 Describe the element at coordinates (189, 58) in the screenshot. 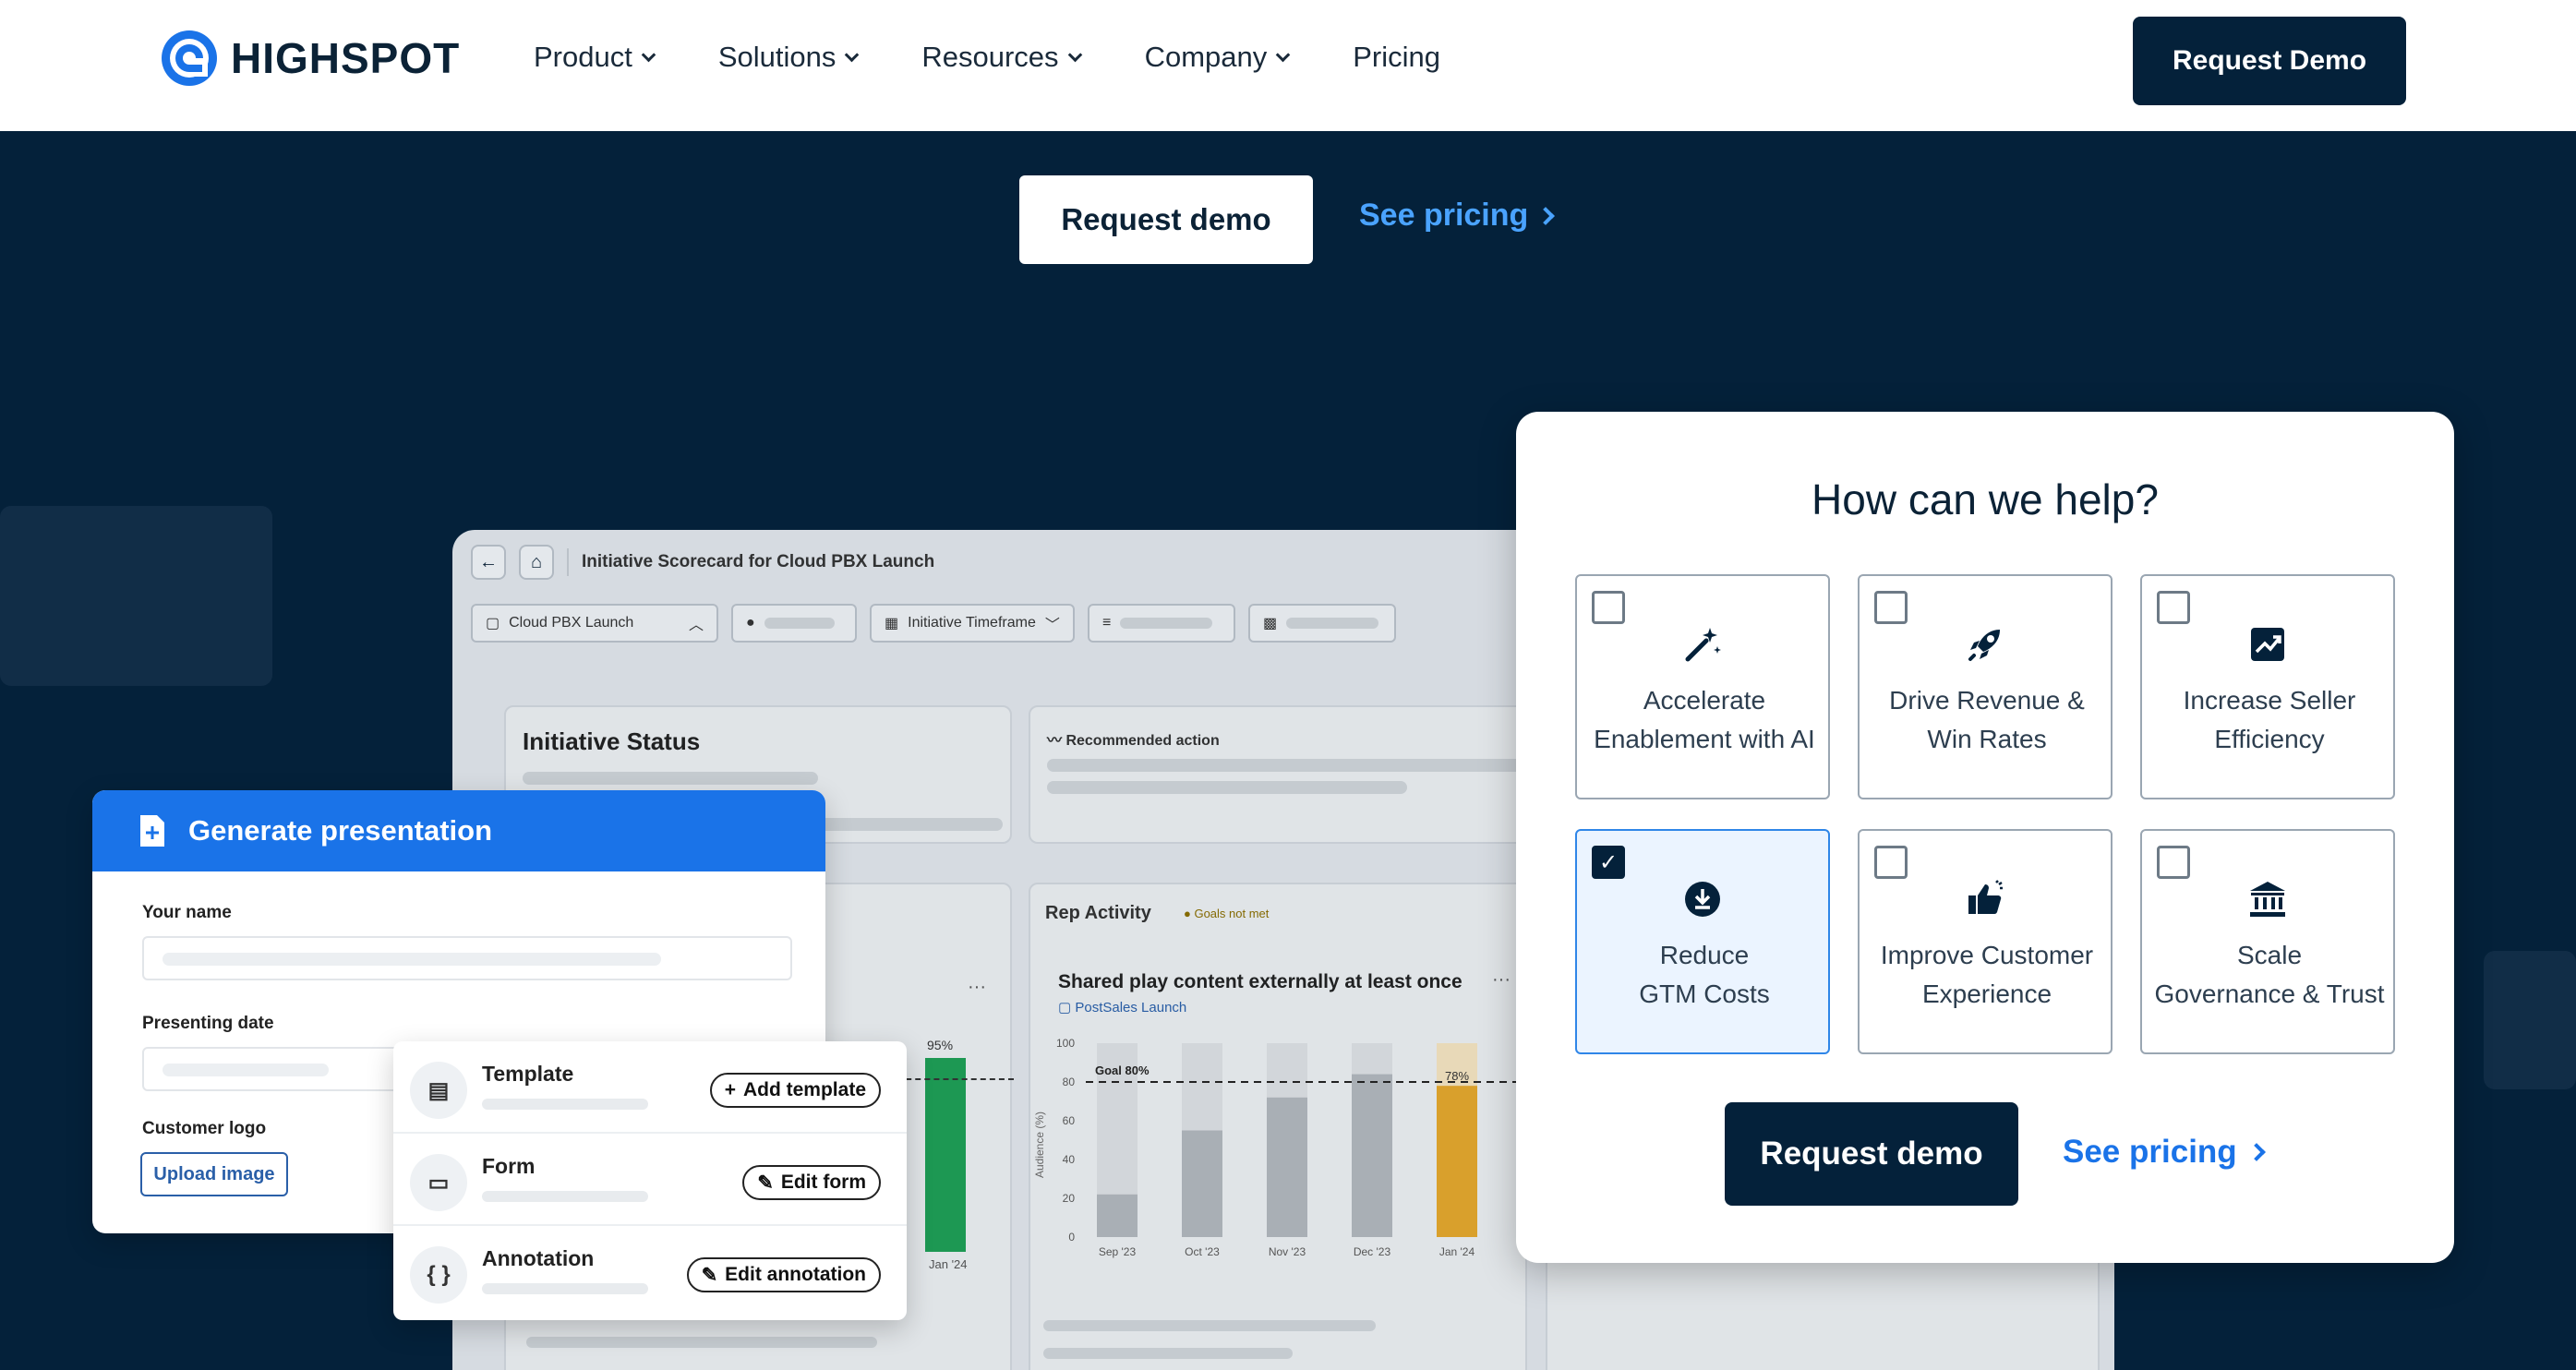

I see `highspot-logo-icon` at that location.